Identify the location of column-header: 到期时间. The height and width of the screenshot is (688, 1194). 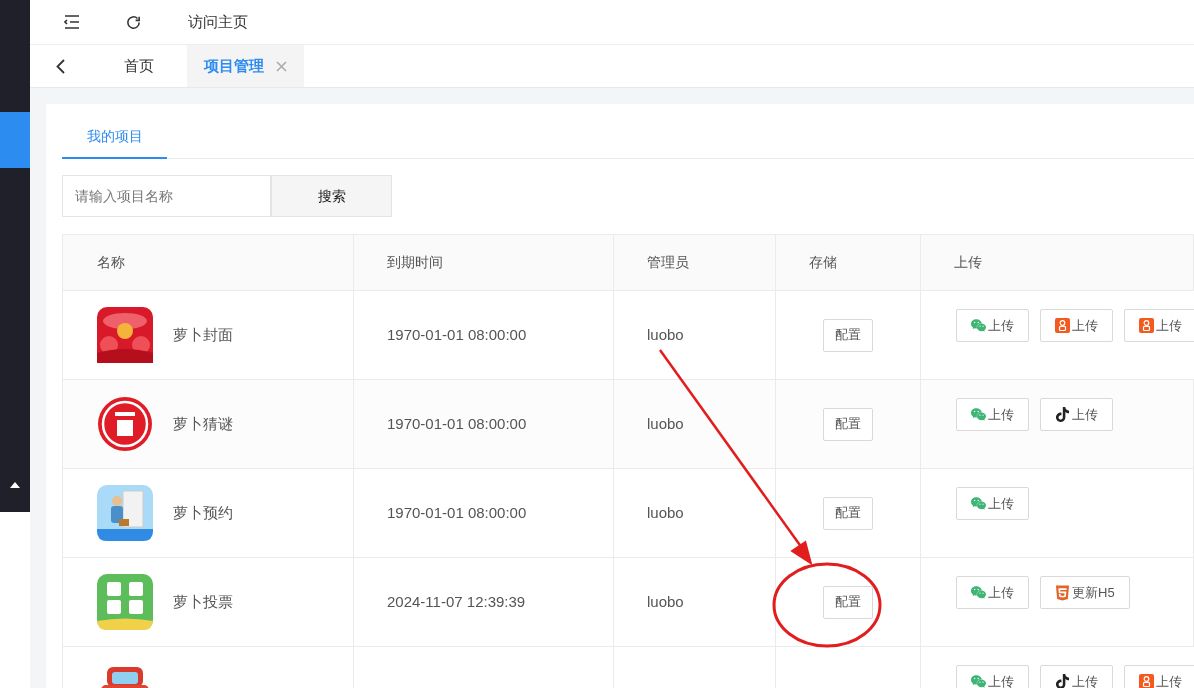
(415, 262).